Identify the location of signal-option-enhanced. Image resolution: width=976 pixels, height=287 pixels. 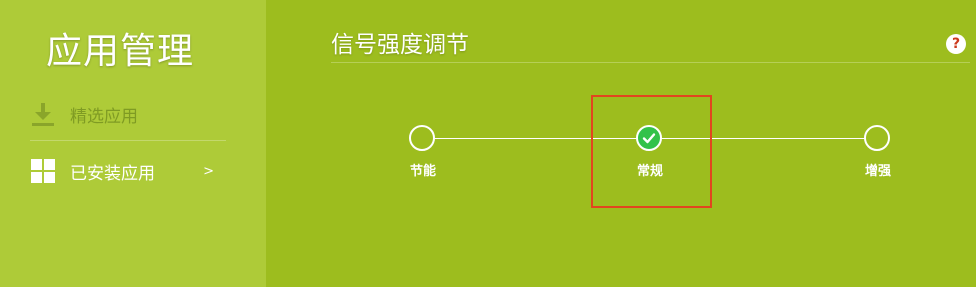
(877, 138).